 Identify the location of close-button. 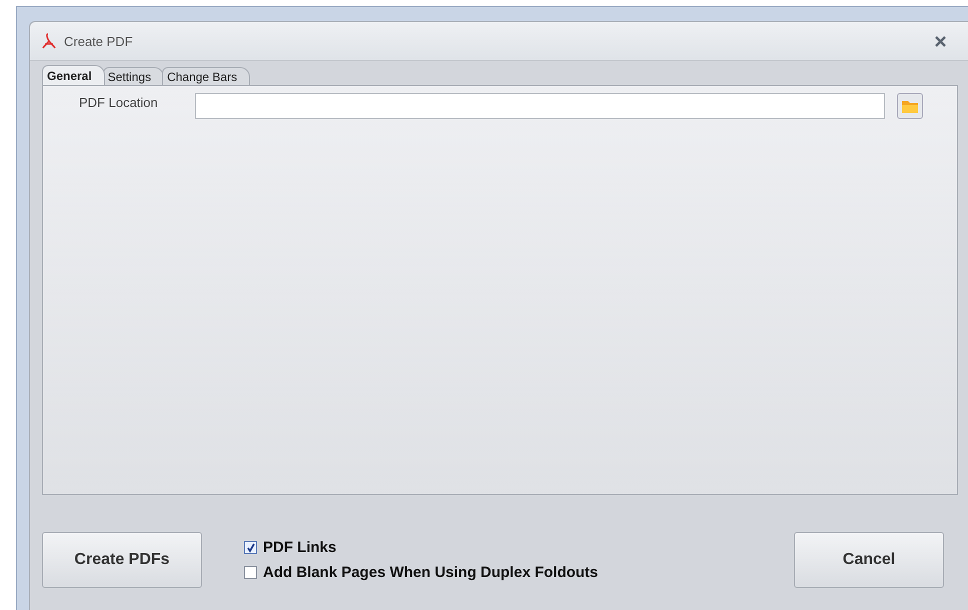
(940, 41).